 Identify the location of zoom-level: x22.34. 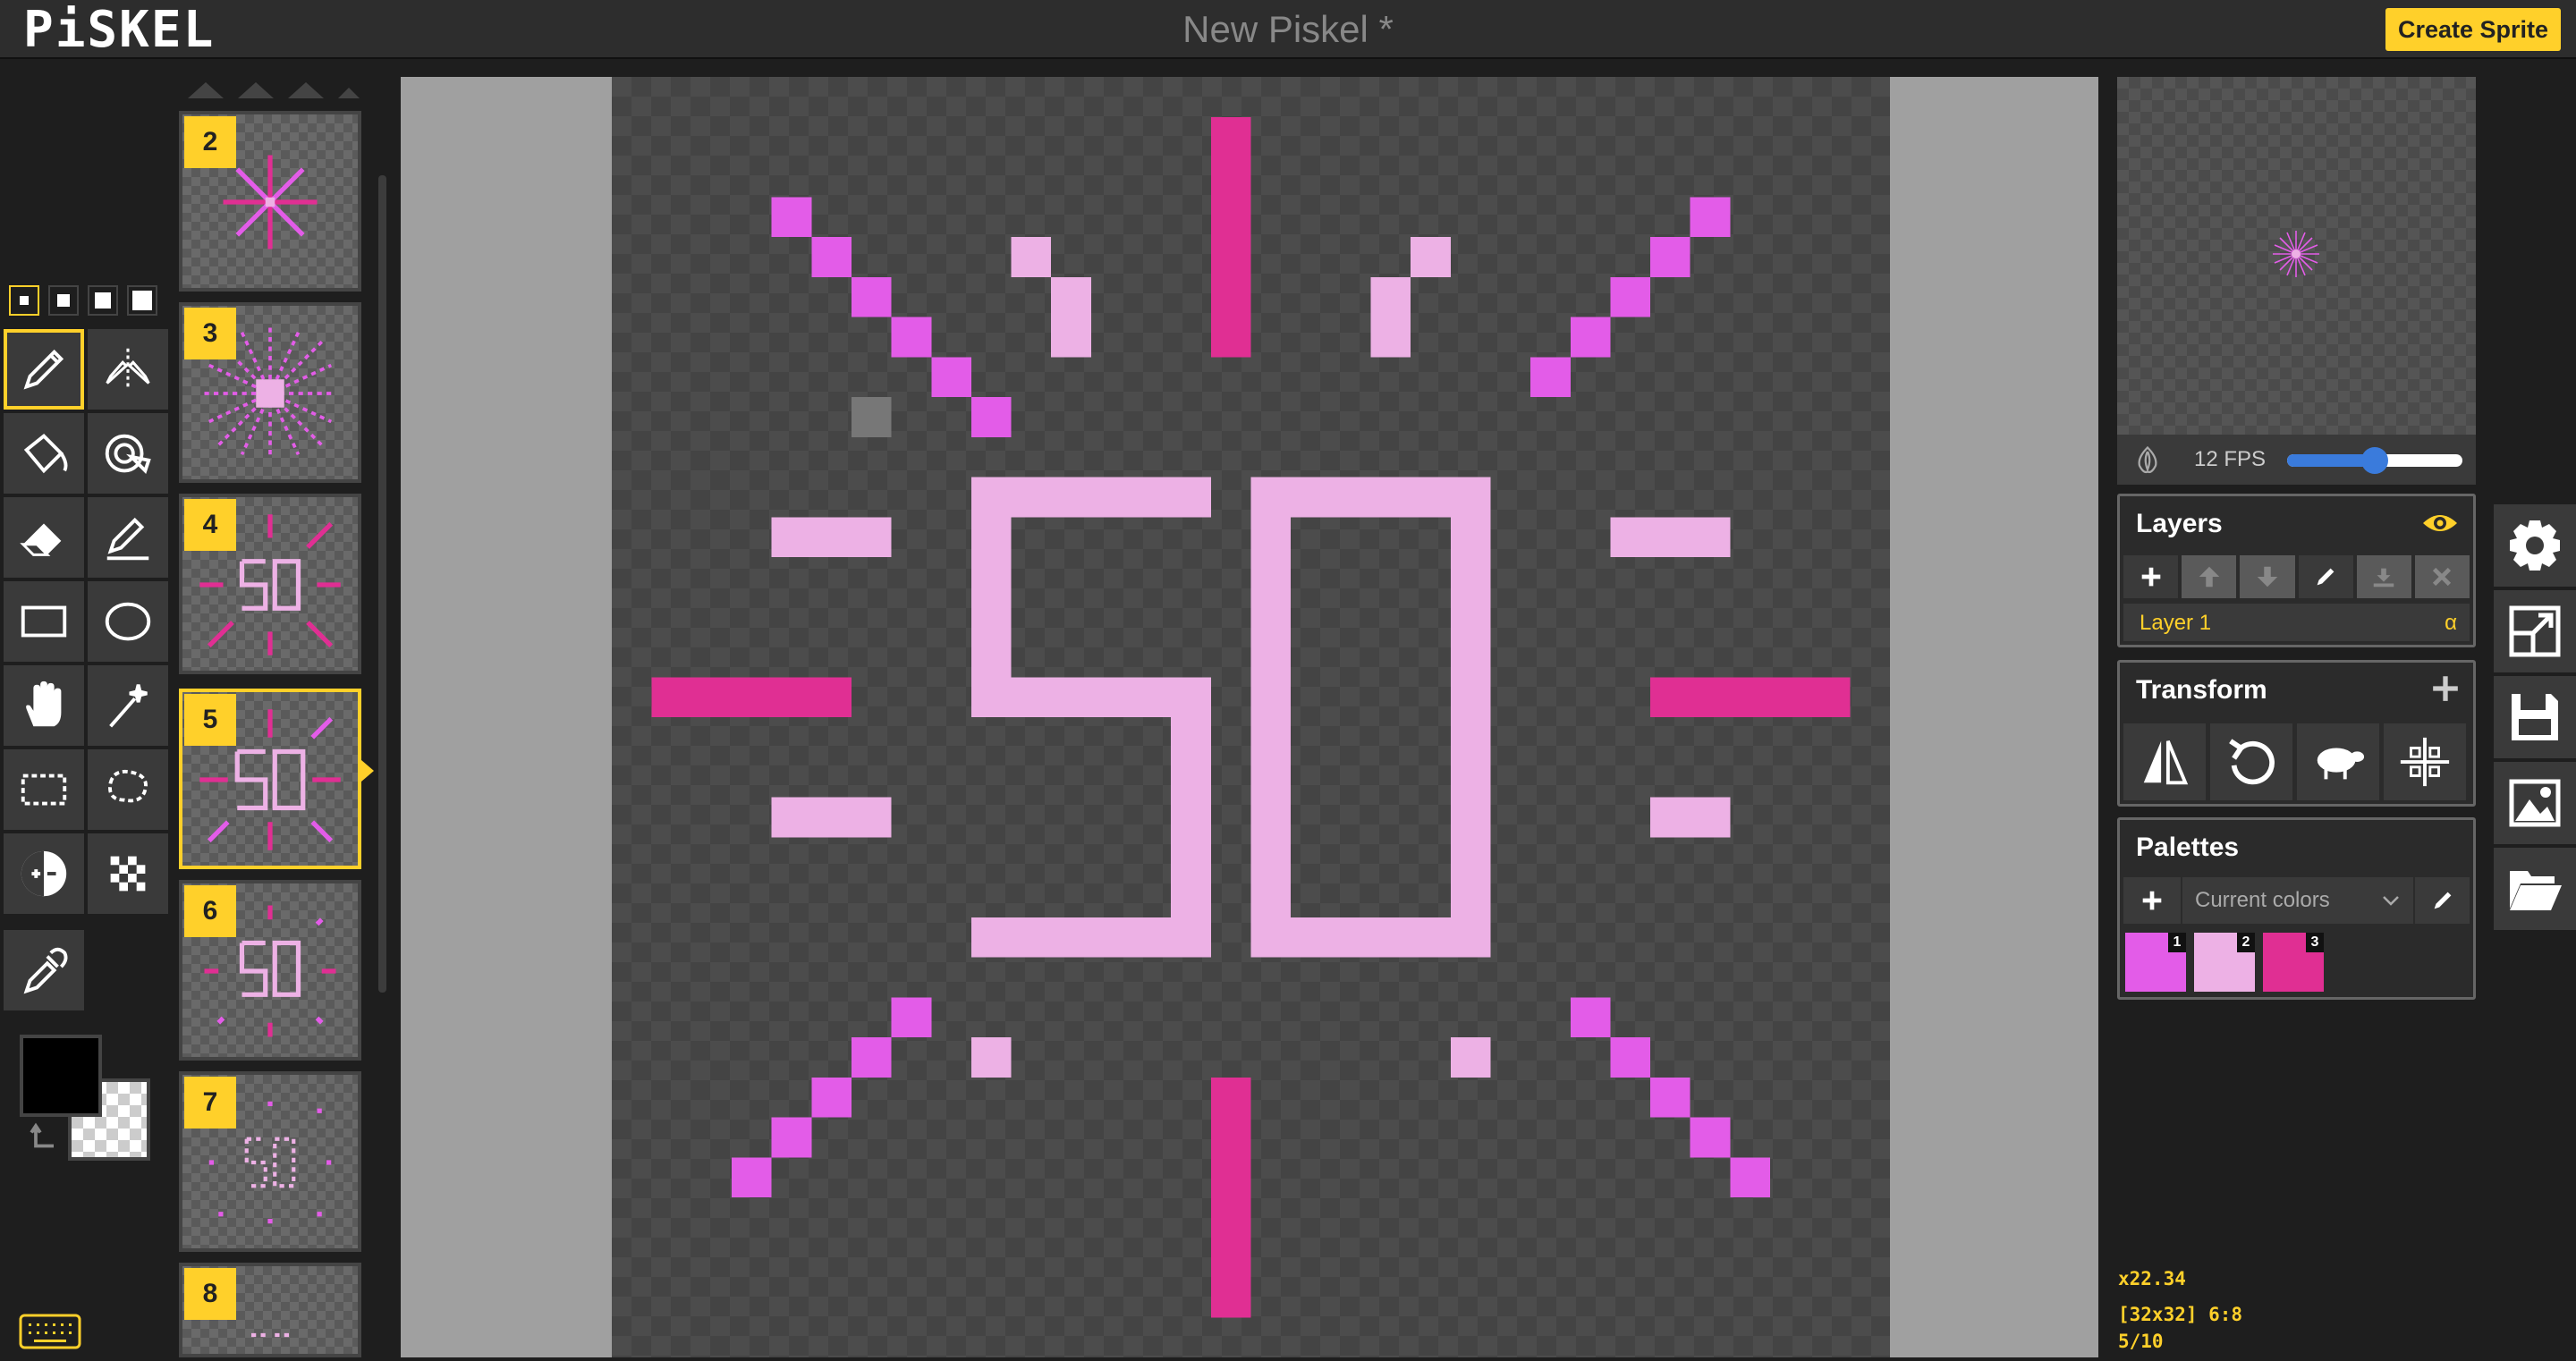
(2152, 1278).